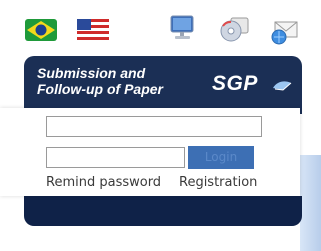  Describe the element at coordinates (285, 31) in the screenshot. I see `mail-icon` at that location.